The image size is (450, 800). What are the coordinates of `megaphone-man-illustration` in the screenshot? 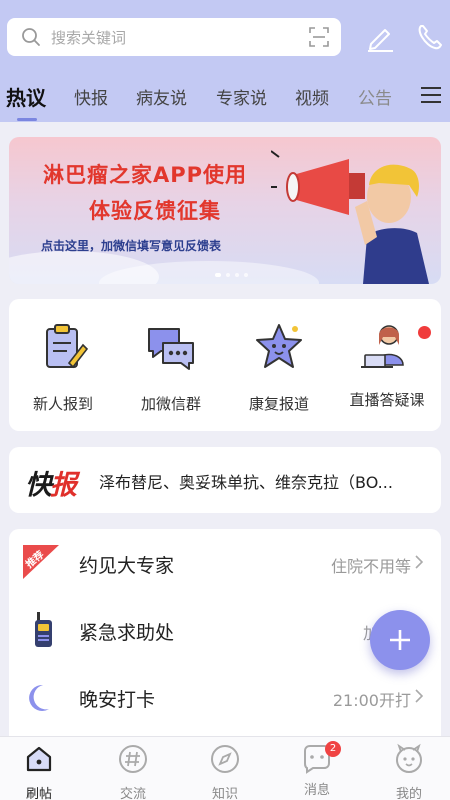 It's located at (350, 217).